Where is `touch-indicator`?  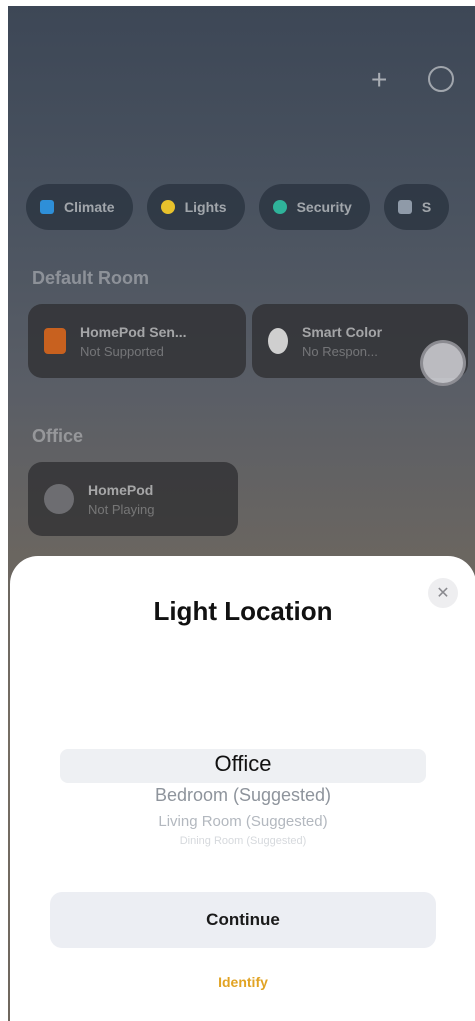 touch-indicator is located at coordinates (443, 363).